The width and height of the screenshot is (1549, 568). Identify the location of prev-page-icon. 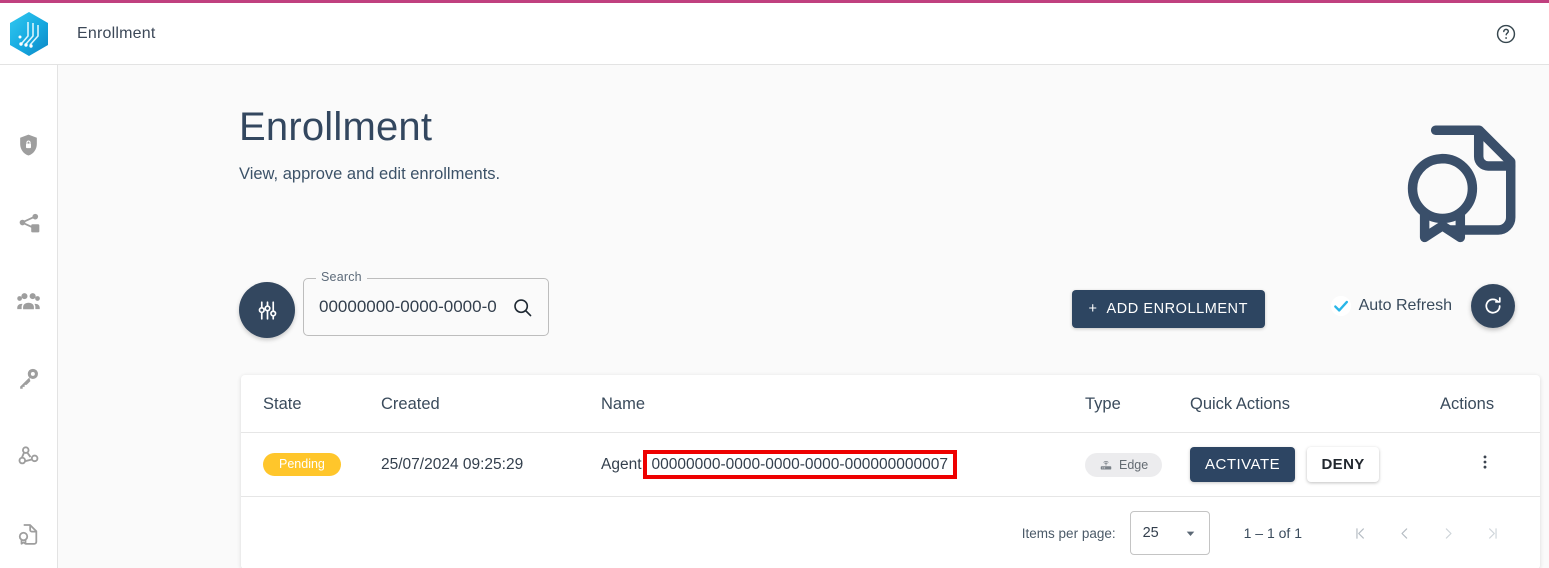
(1403, 533).